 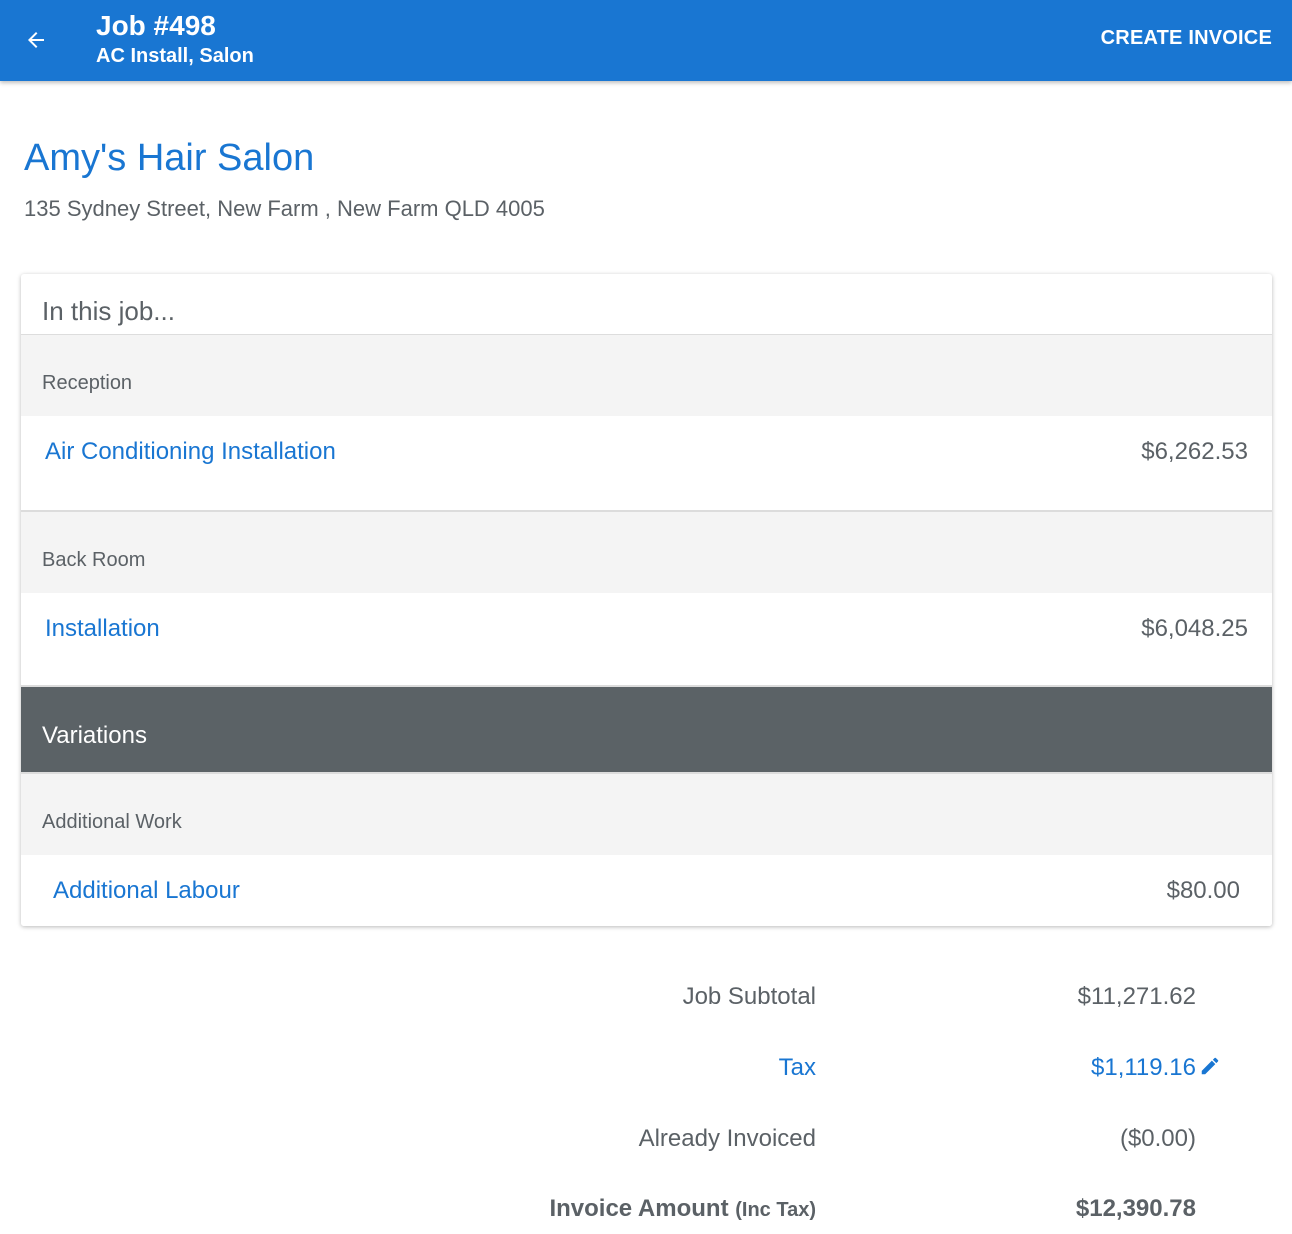 I want to click on invoice-amount-label: Invoice Amount (Inc Tax), so click(x=682, y=1209).